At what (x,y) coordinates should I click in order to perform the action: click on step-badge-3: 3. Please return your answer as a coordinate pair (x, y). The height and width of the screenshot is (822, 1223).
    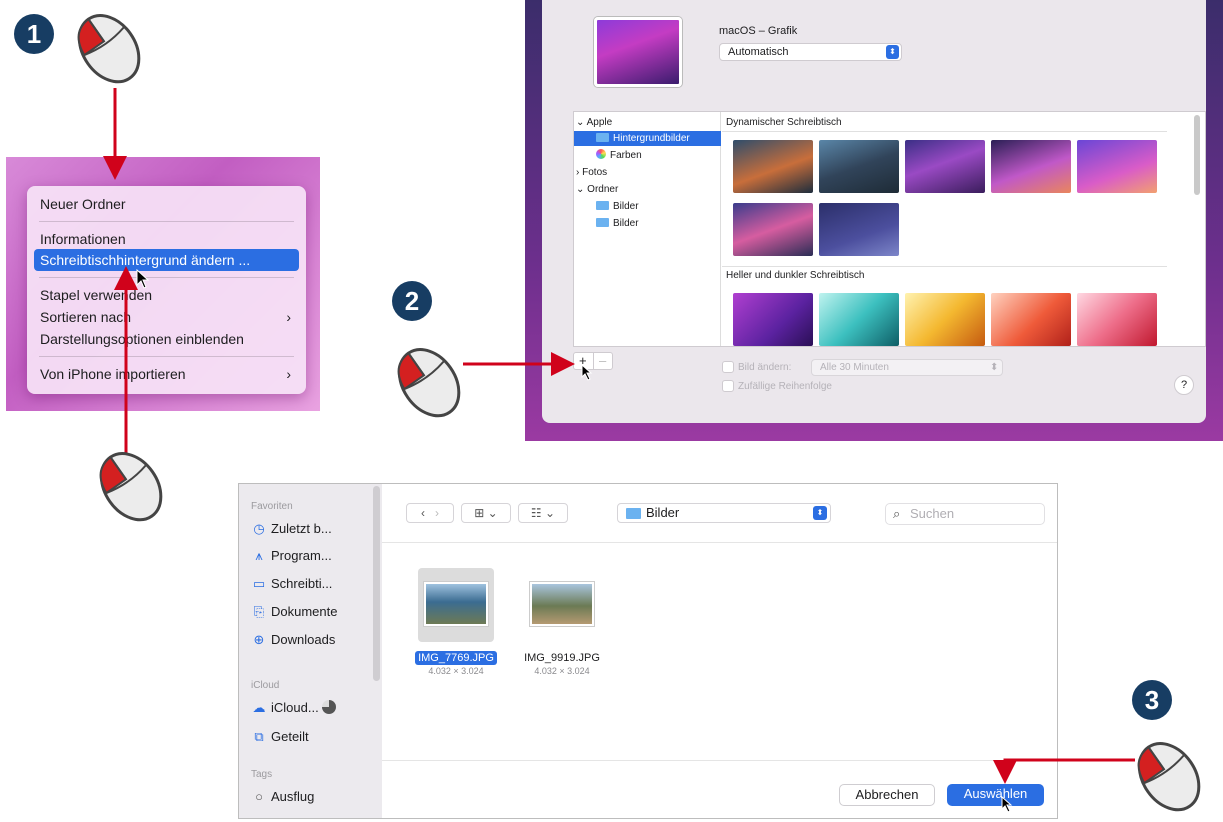
    Looking at the image, I should click on (1152, 700).